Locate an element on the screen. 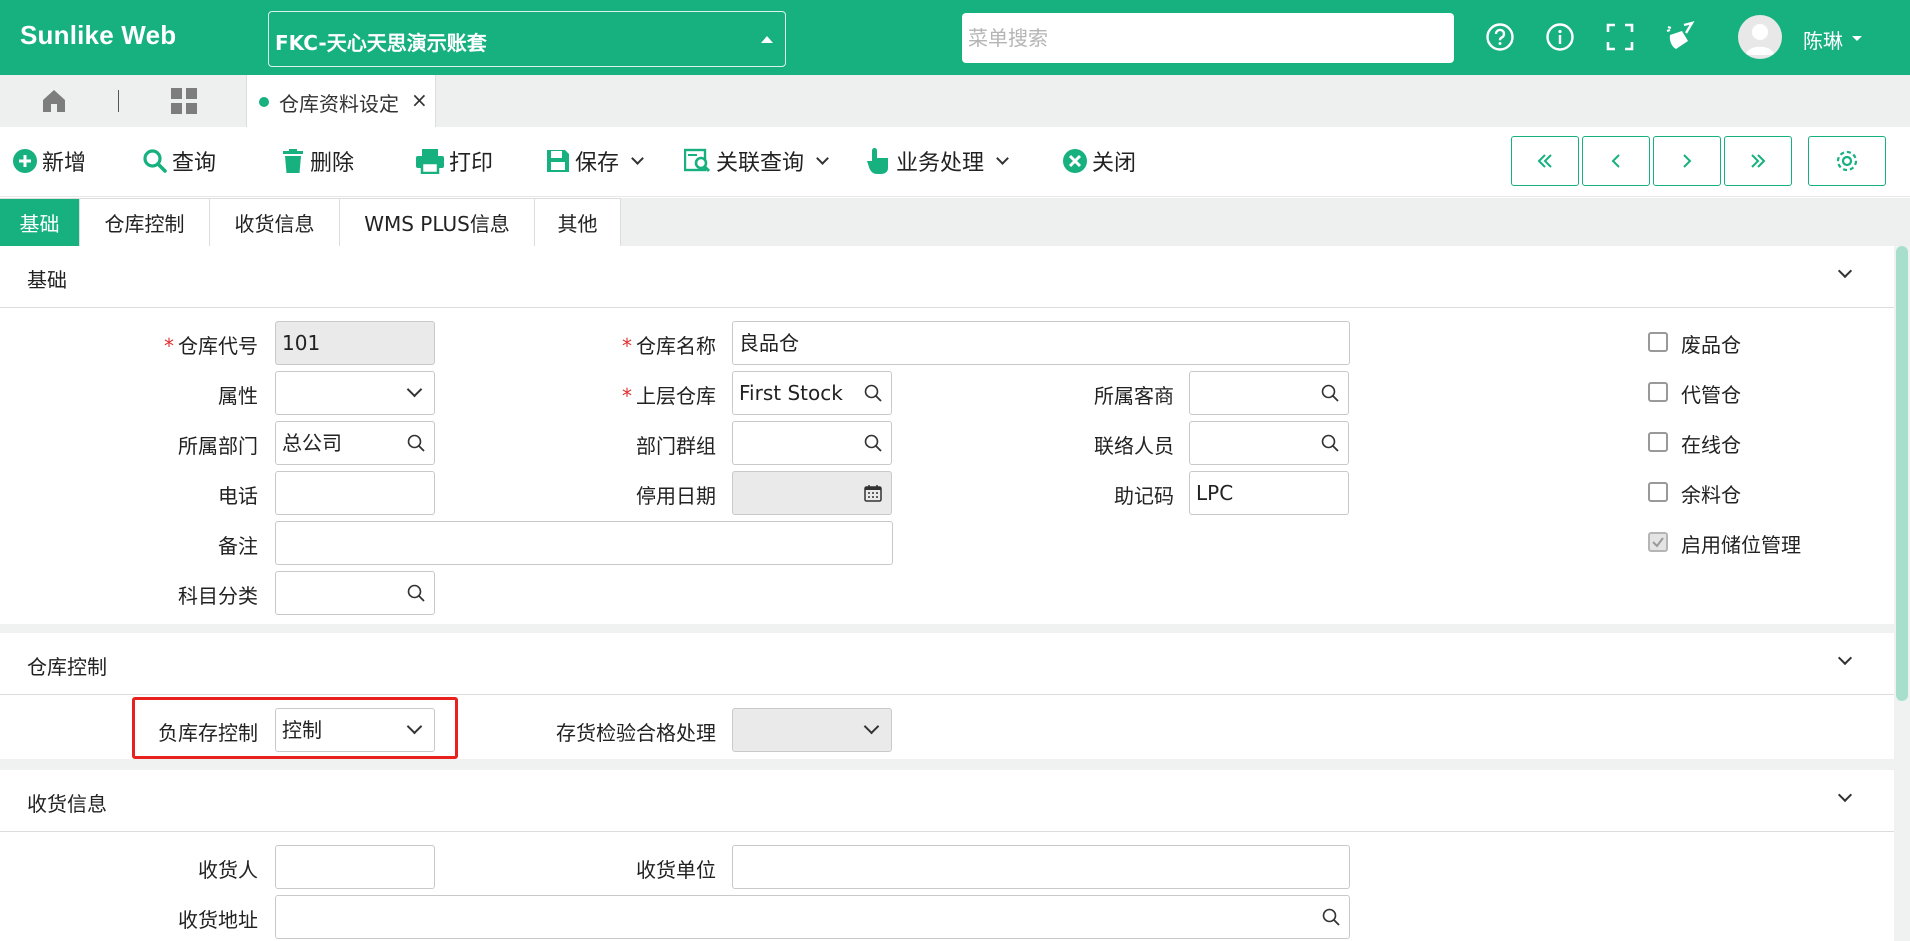 This screenshot has height=941, width=1910. gear-icon is located at coordinates (1847, 161).